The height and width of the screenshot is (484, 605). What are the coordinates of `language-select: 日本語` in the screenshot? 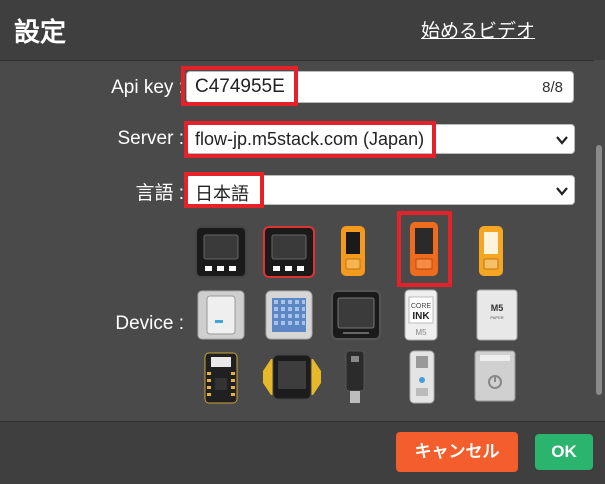 It's located at (380, 190).